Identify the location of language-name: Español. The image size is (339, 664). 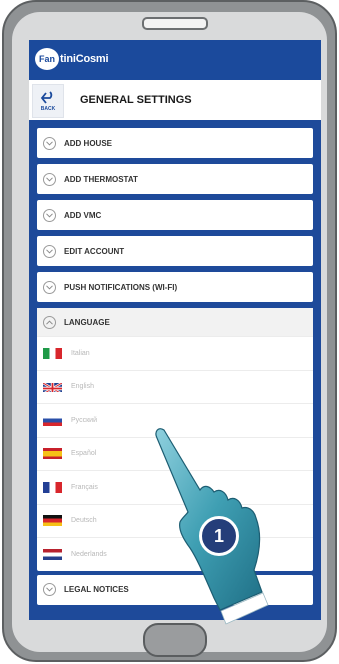
(84, 454).